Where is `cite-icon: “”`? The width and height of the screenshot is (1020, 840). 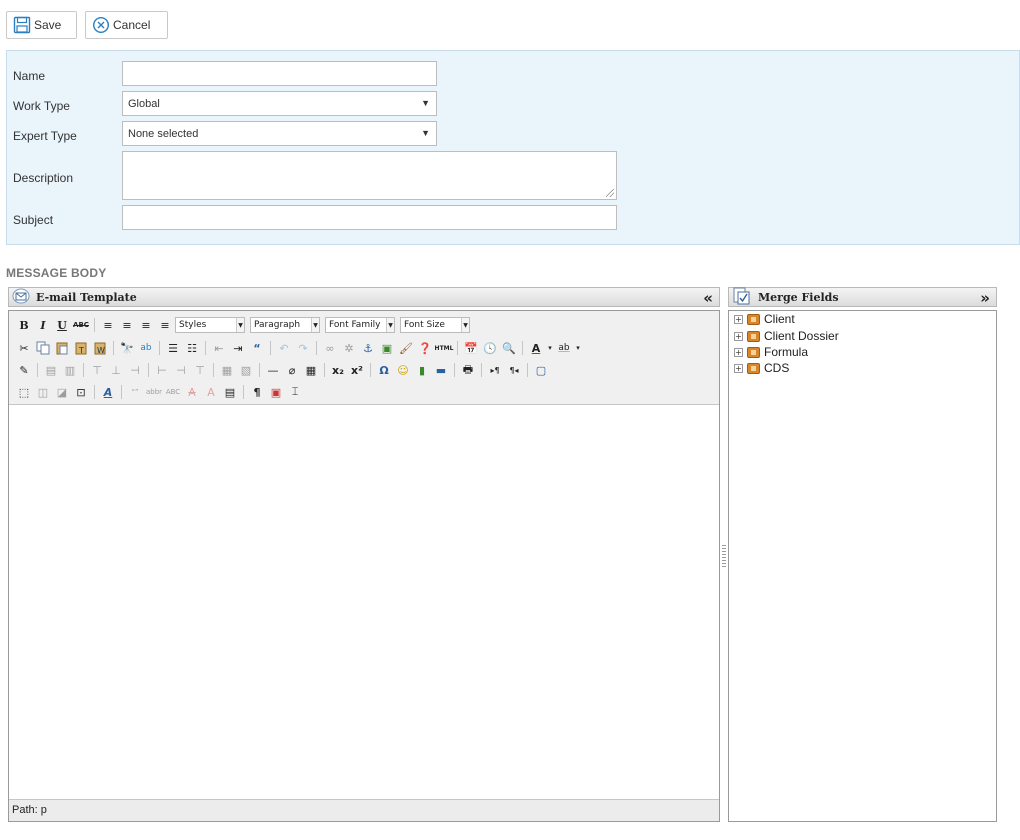
cite-icon: “” is located at coordinates (135, 392).